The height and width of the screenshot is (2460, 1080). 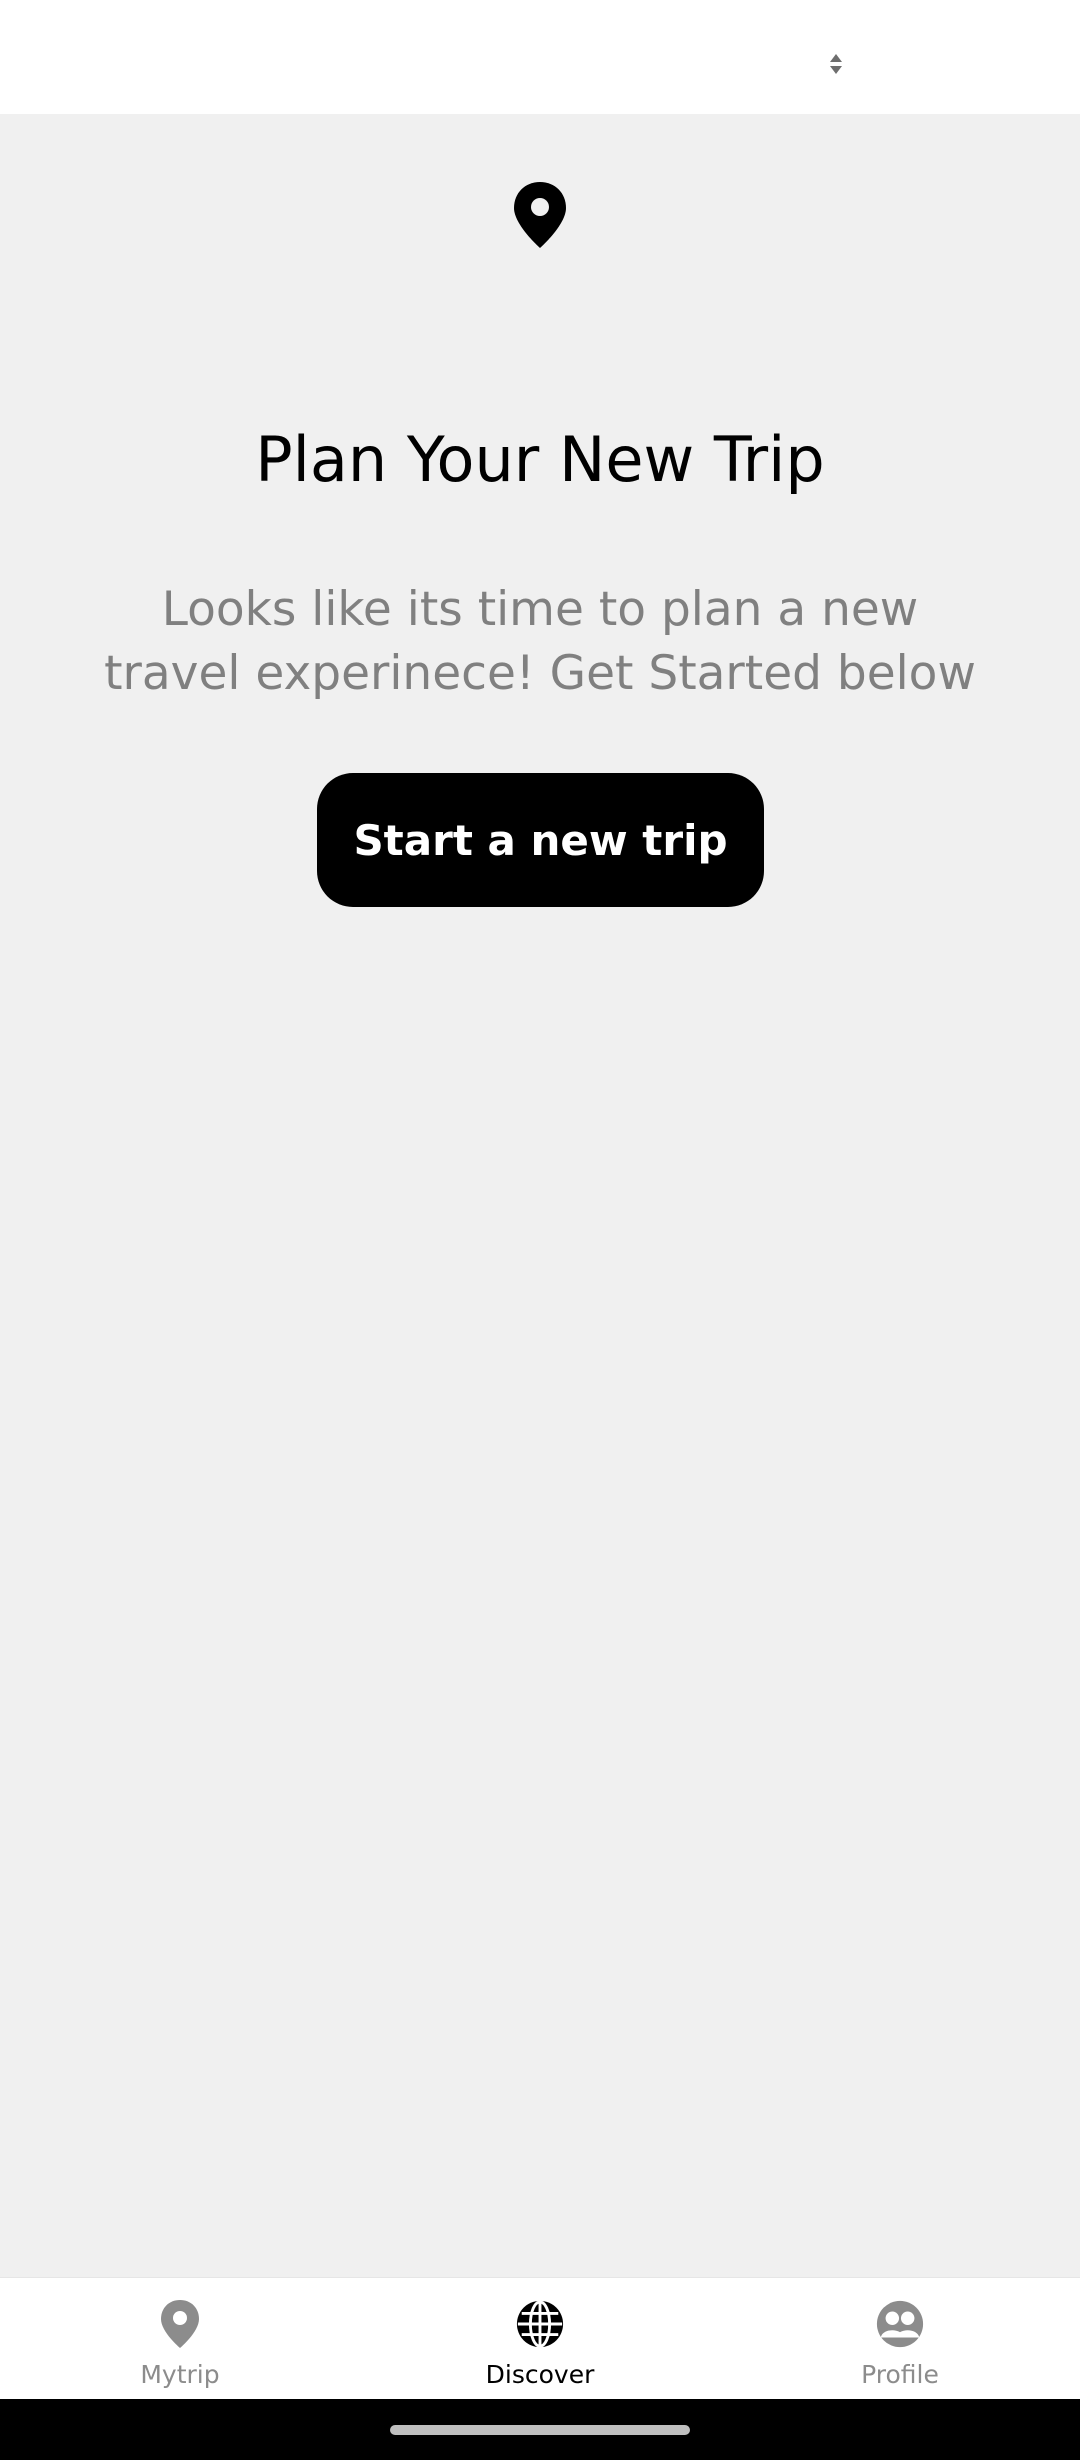 I want to click on people-icon, so click(x=900, y=2324).